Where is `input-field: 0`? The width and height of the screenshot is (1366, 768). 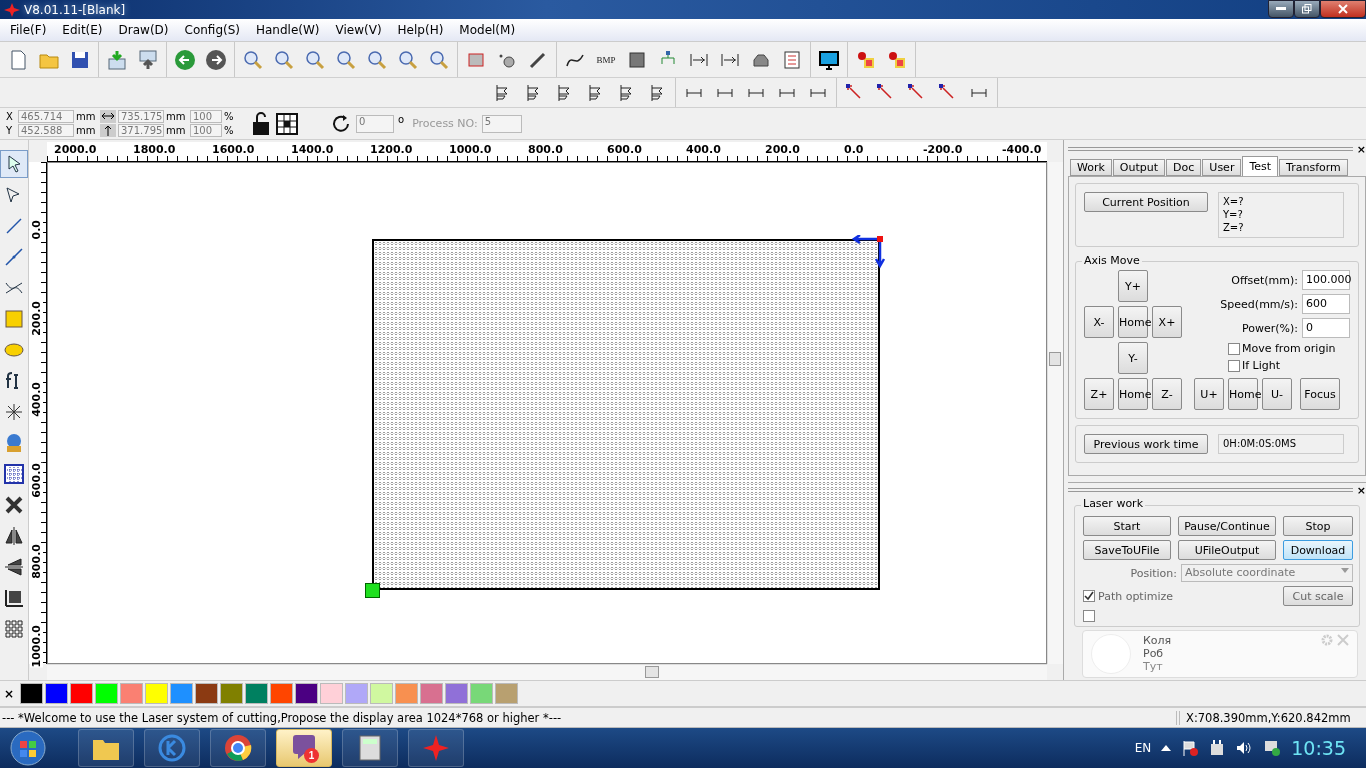
input-field: 0 is located at coordinates (1326, 328).